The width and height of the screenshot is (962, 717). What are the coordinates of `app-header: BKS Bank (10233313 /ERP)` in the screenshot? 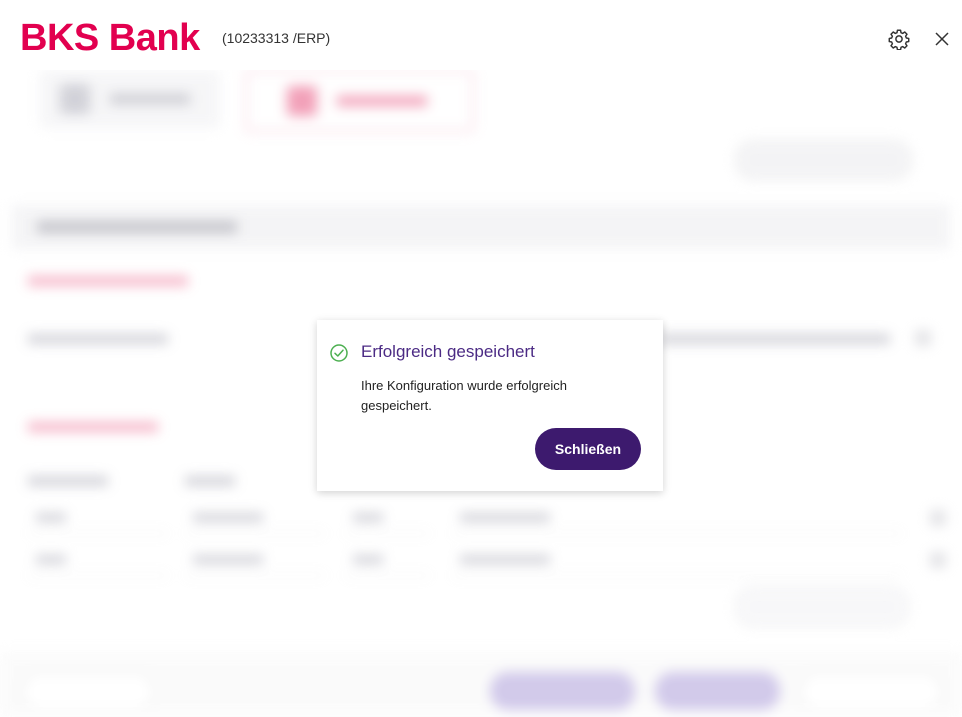 It's located at (481, 35).